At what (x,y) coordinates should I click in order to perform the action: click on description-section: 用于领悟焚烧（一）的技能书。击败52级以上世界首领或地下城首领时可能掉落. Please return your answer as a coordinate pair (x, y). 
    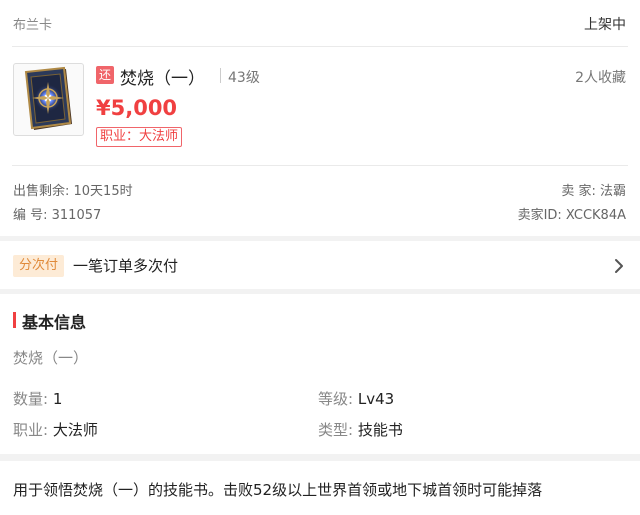
    Looking at the image, I should click on (320, 488).